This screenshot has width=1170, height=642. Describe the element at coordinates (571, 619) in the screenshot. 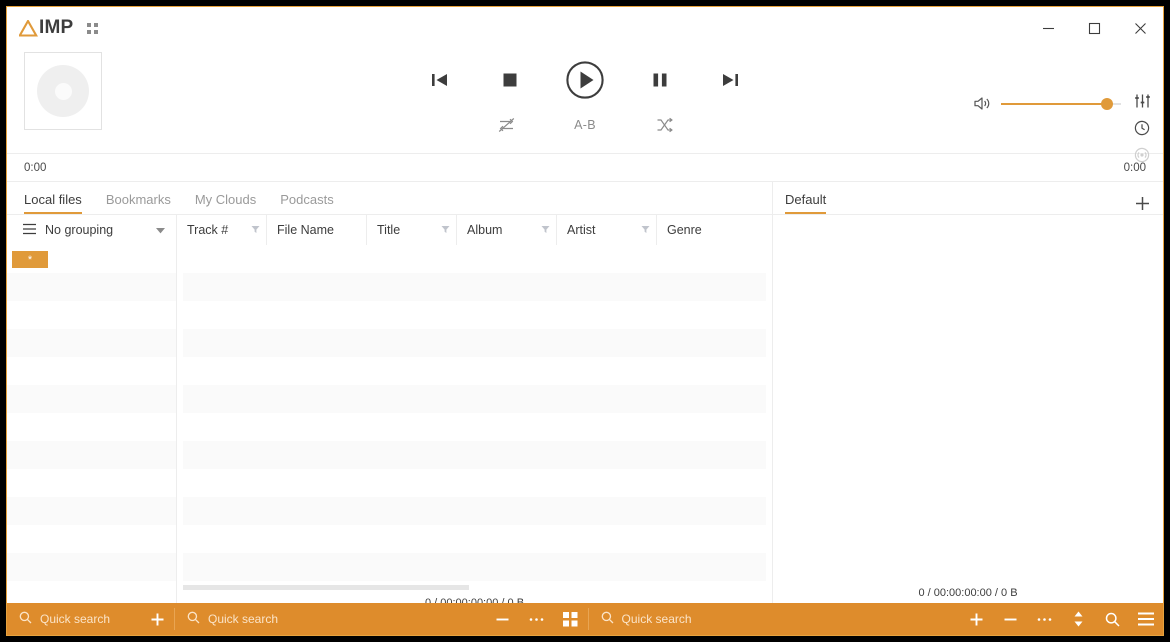

I see `library-view-button` at that location.